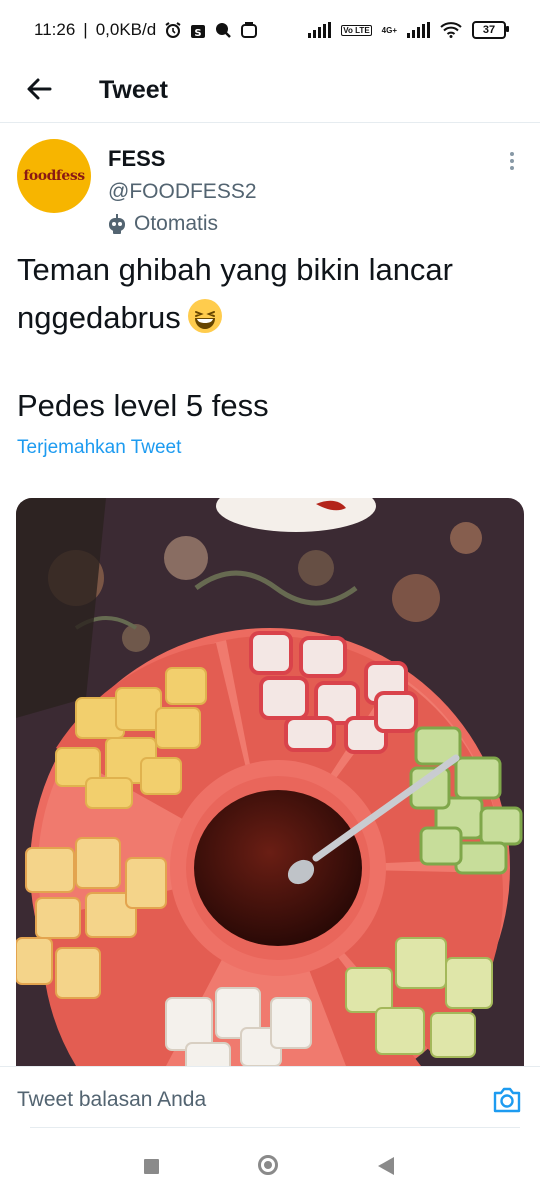 This screenshot has width=540, height=1200. Describe the element at coordinates (173, 30) in the screenshot. I see `alarm-icon` at that location.